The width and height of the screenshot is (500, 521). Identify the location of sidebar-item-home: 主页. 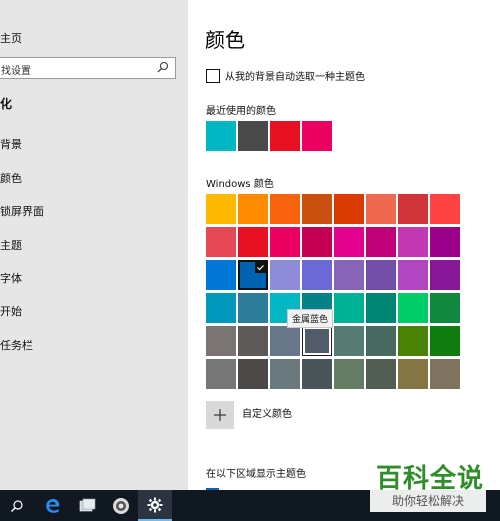
(11, 38).